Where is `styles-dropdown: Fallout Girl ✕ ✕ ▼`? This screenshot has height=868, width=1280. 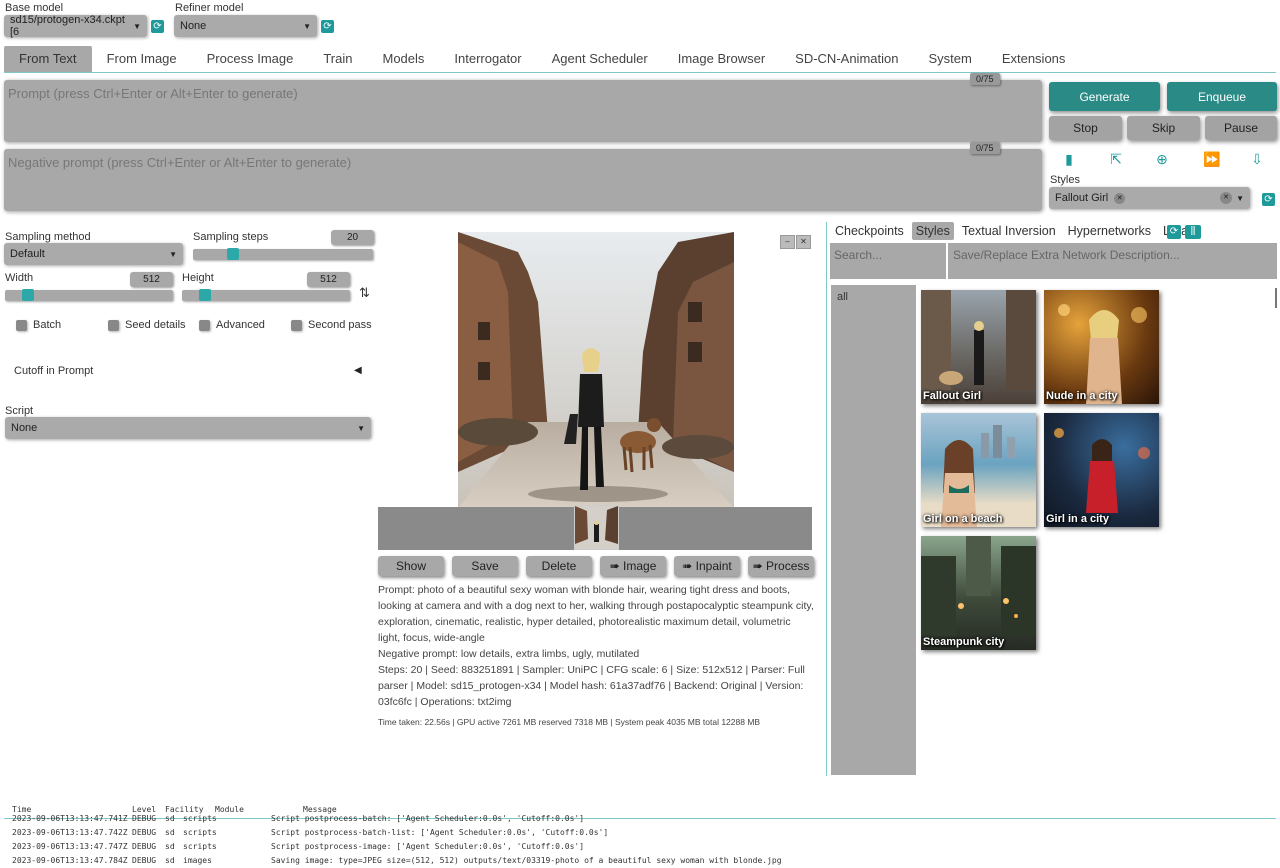
styles-dropdown: Fallout Girl ✕ ✕ ▼ is located at coordinates (1149, 198).